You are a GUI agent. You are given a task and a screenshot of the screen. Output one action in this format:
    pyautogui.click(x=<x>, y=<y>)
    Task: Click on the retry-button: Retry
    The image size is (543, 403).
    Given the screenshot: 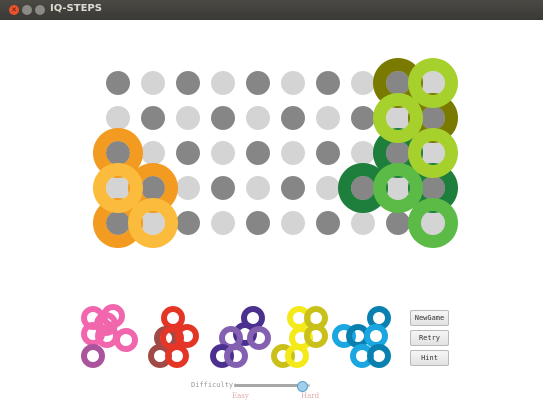 What is the action you would take?
    pyautogui.click(x=429, y=338)
    